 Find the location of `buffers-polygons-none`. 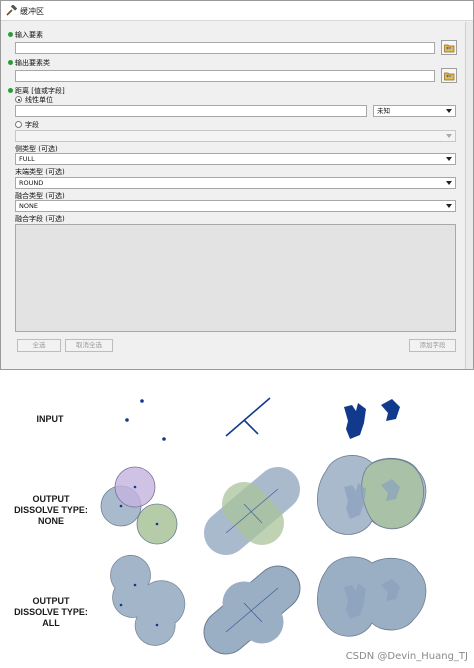

buffers-polygons-none is located at coordinates (372, 495).